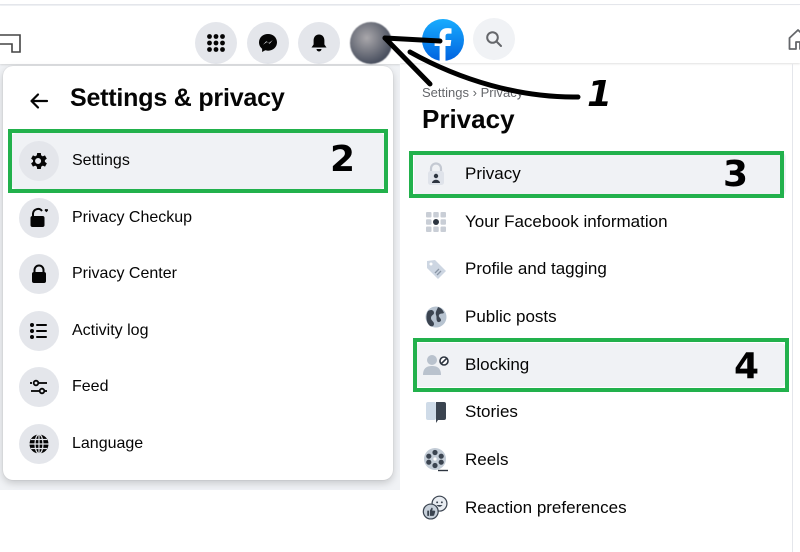 The height and width of the screenshot is (552, 800). I want to click on list-icon, so click(39, 331).